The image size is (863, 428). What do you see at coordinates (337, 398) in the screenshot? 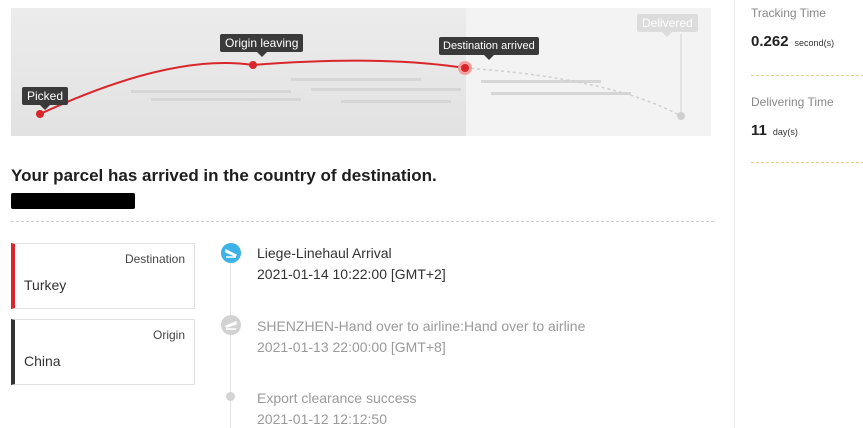
I see `event-title: Export clearance success` at bounding box center [337, 398].